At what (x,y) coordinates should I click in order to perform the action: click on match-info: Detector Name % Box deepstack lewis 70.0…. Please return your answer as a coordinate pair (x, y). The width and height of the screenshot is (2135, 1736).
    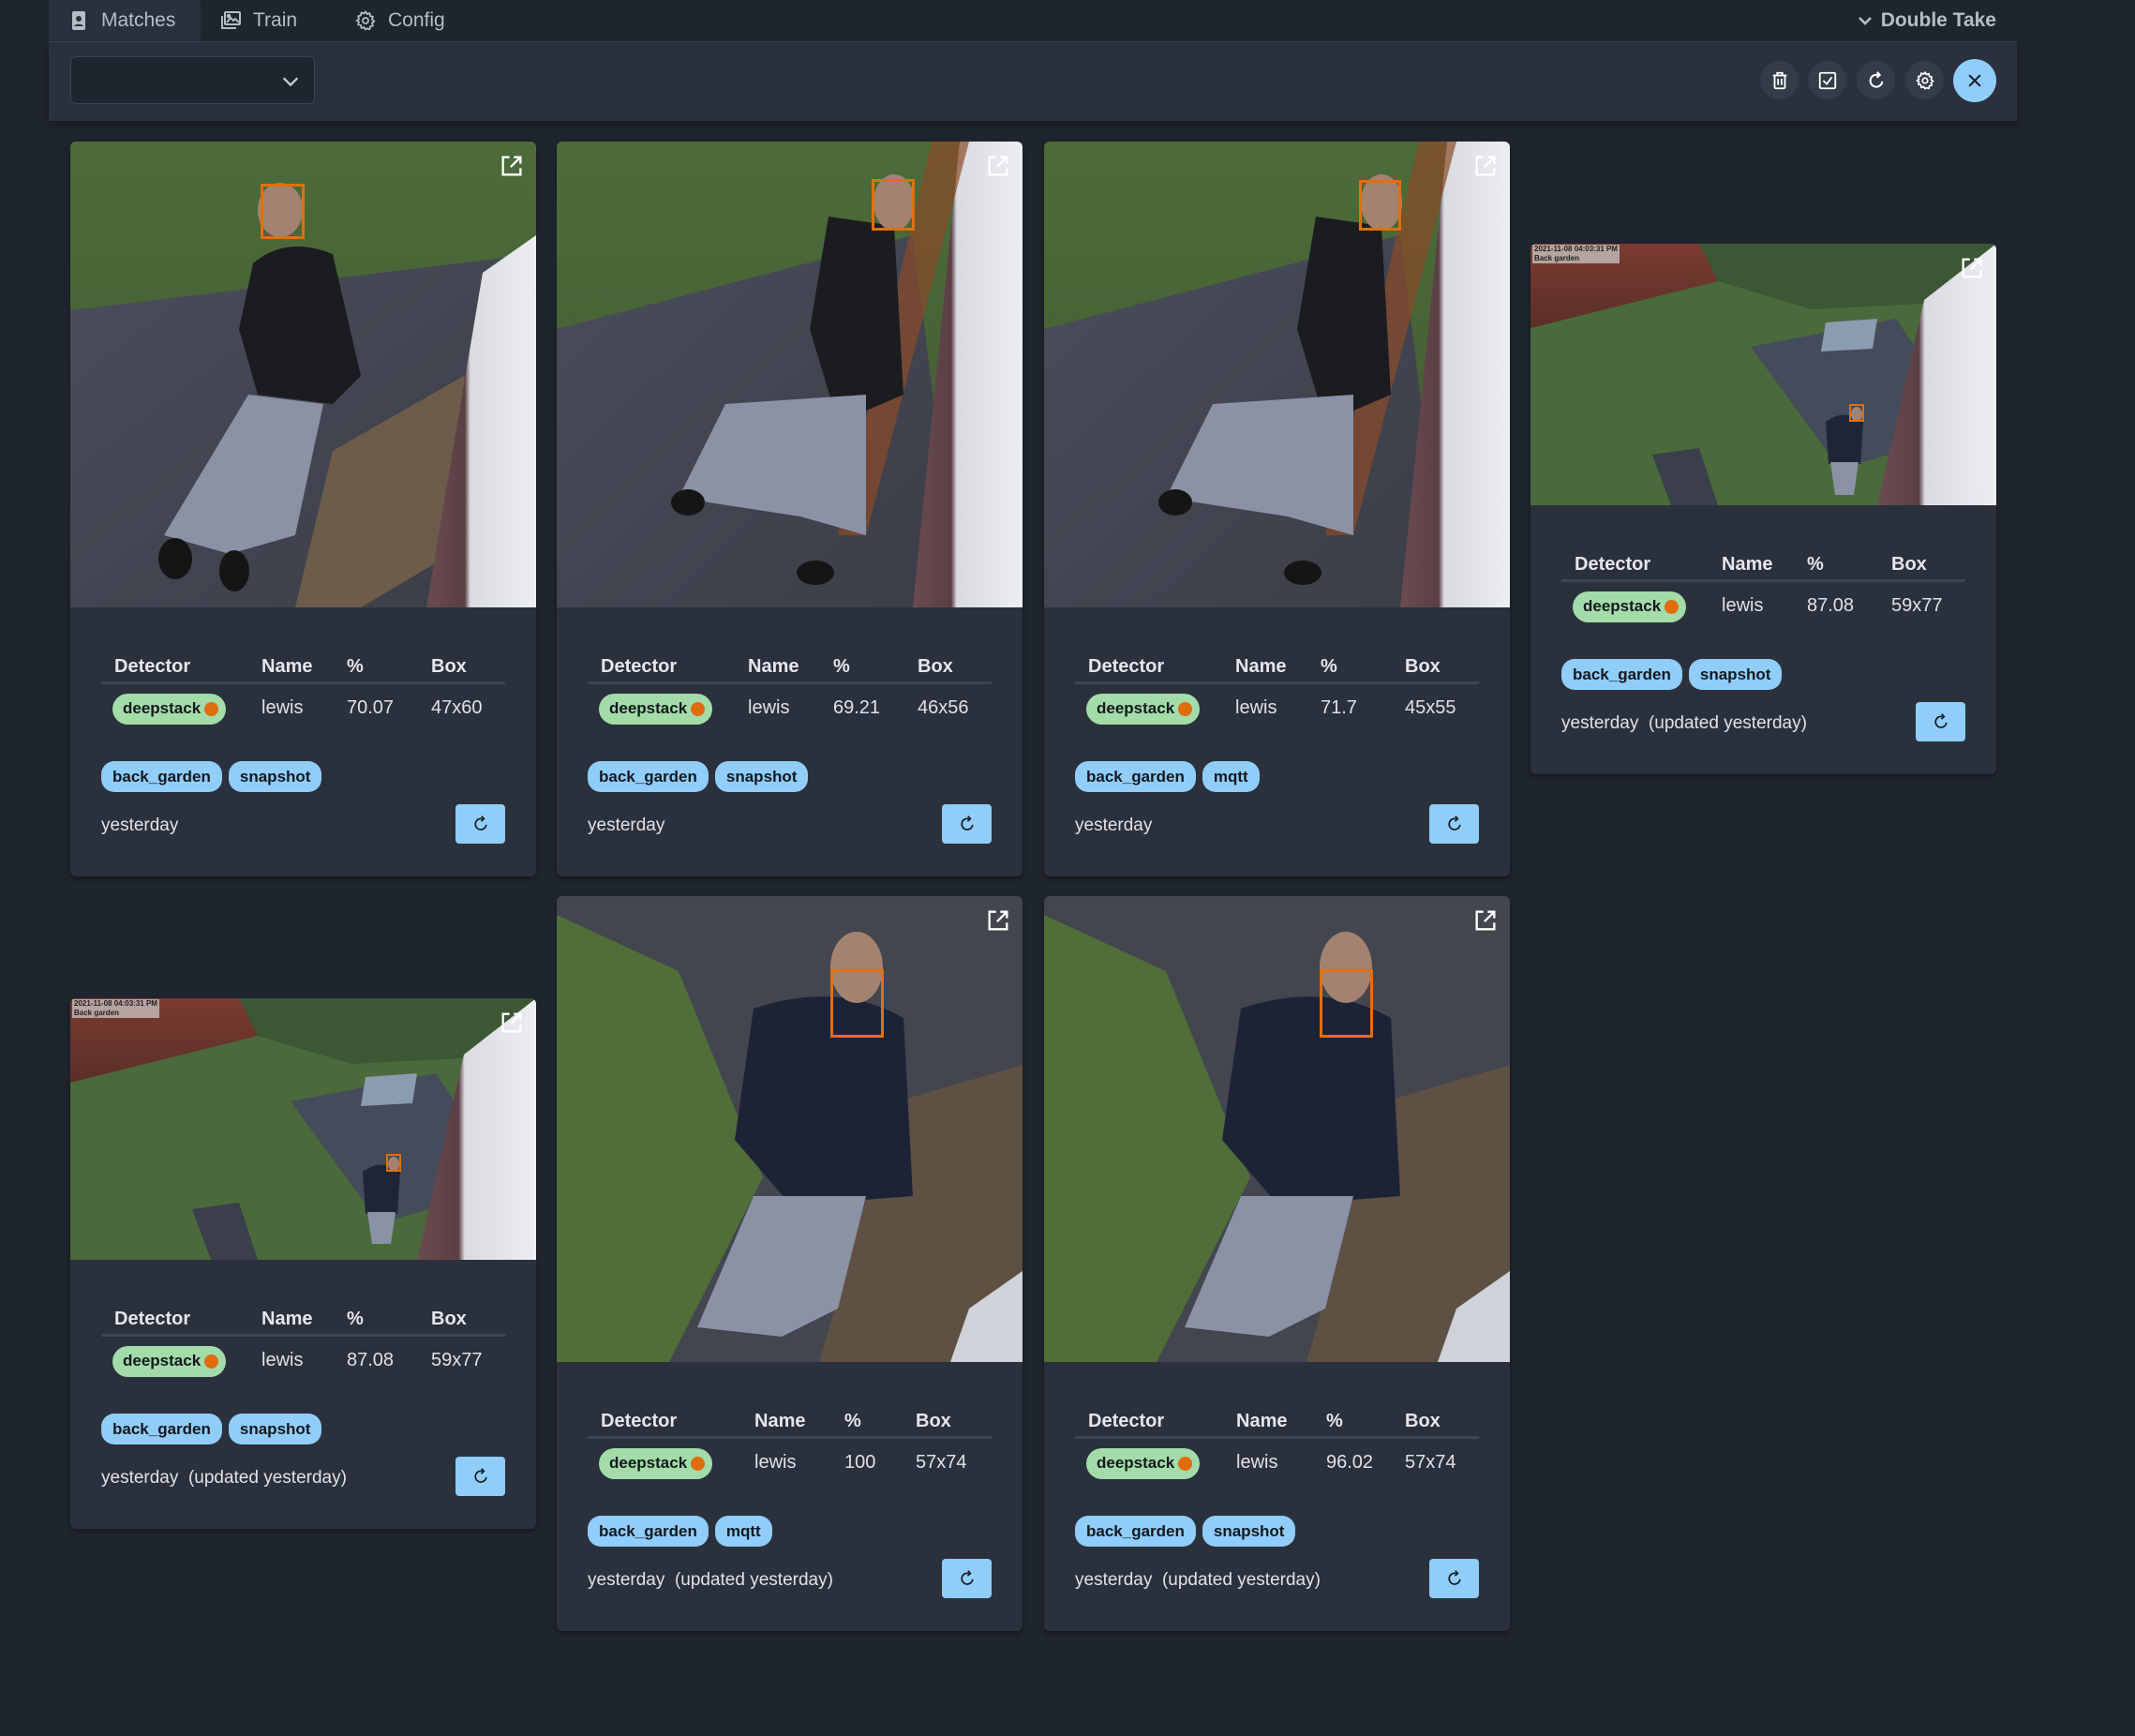
    Looking at the image, I should click on (303, 742).